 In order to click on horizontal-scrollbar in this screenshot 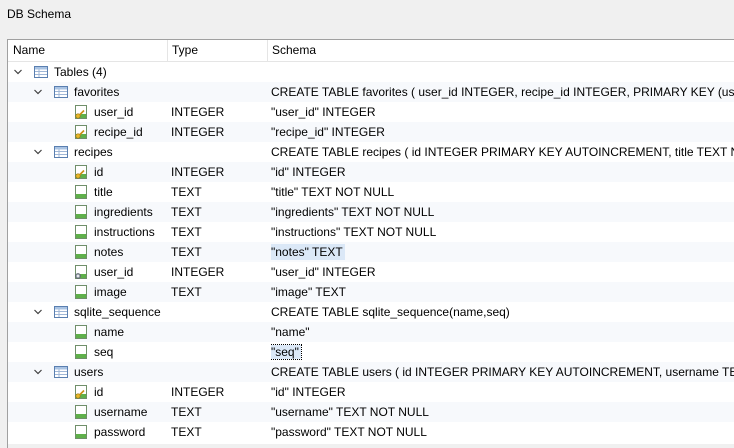, I will do `click(371, 446)`.